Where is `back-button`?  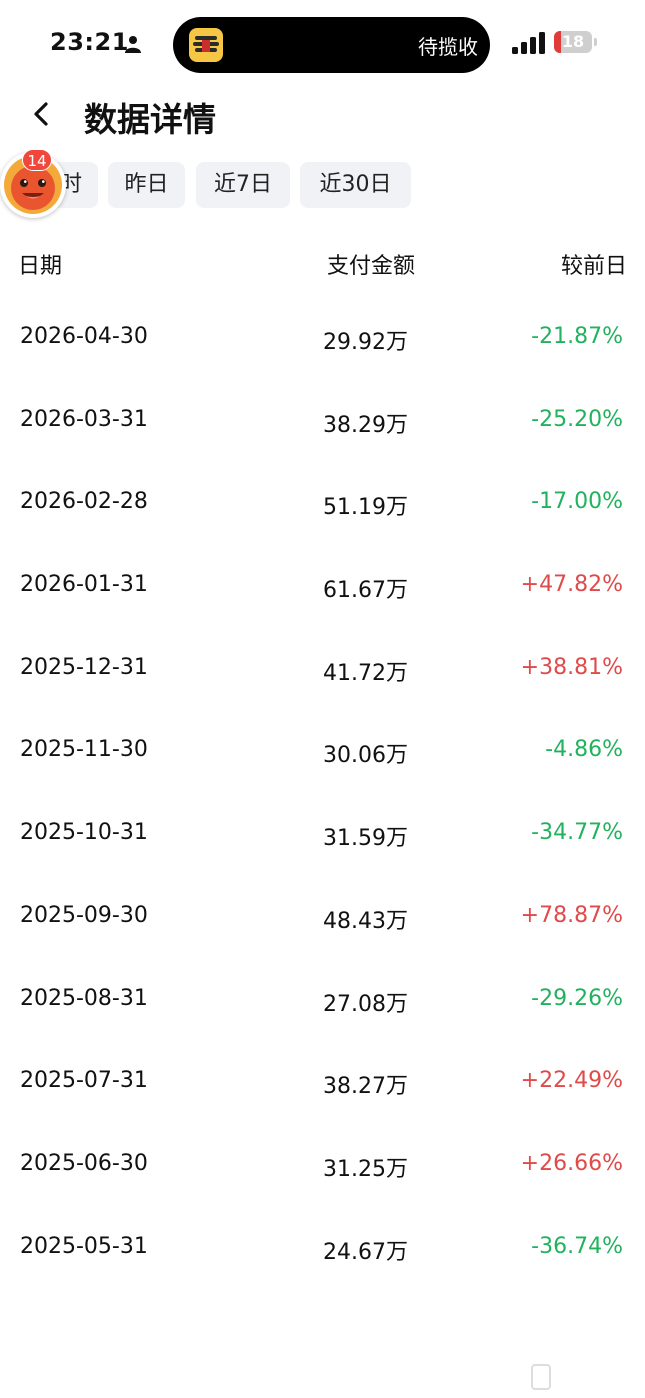
back-button is located at coordinates (42, 114).